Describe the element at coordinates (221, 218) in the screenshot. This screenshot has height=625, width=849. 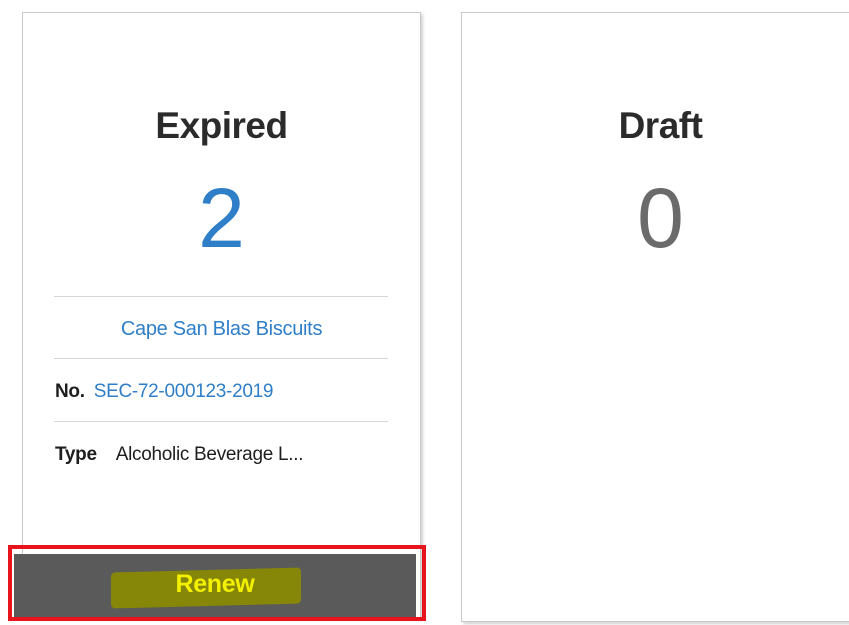
I see `expired-count: 2` at that location.